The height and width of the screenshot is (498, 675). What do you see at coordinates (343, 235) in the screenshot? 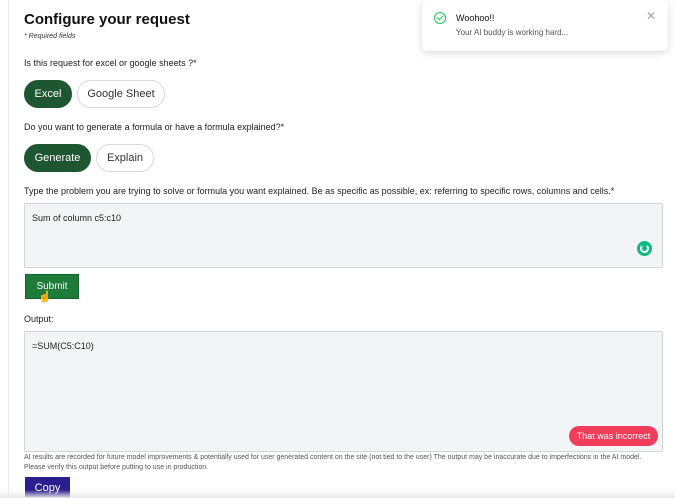
I see `problem-input: Sum of column c5:c10` at bounding box center [343, 235].